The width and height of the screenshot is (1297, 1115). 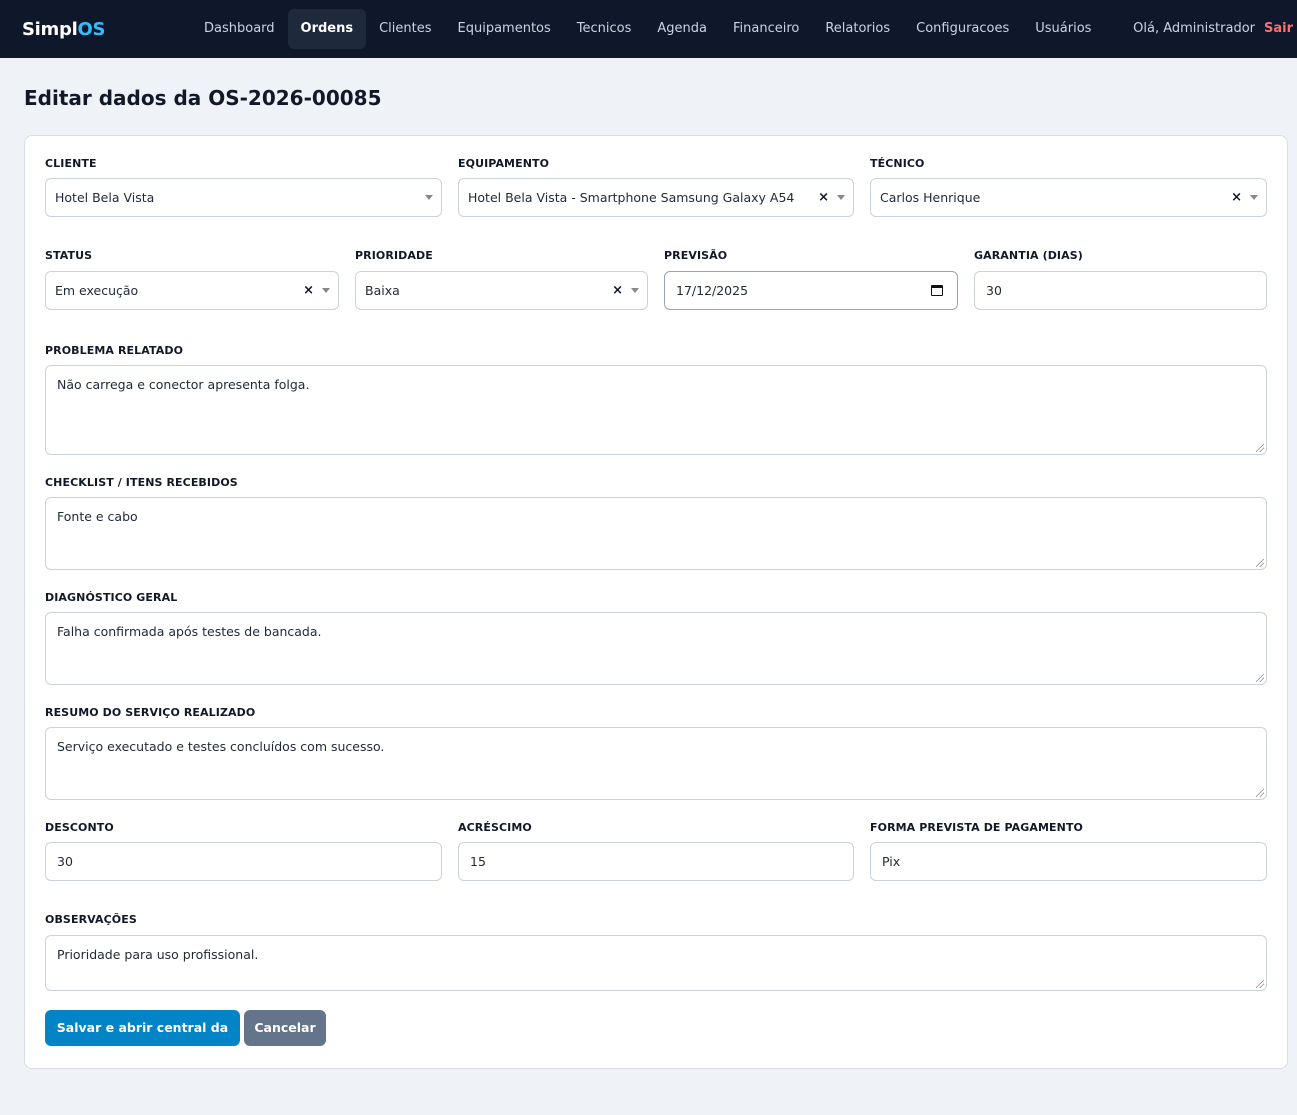 What do you see at coordinates (501, 290) in the screenshot?
I see `prioridade-select: Baixa ×` at bounding box center [501, 290].